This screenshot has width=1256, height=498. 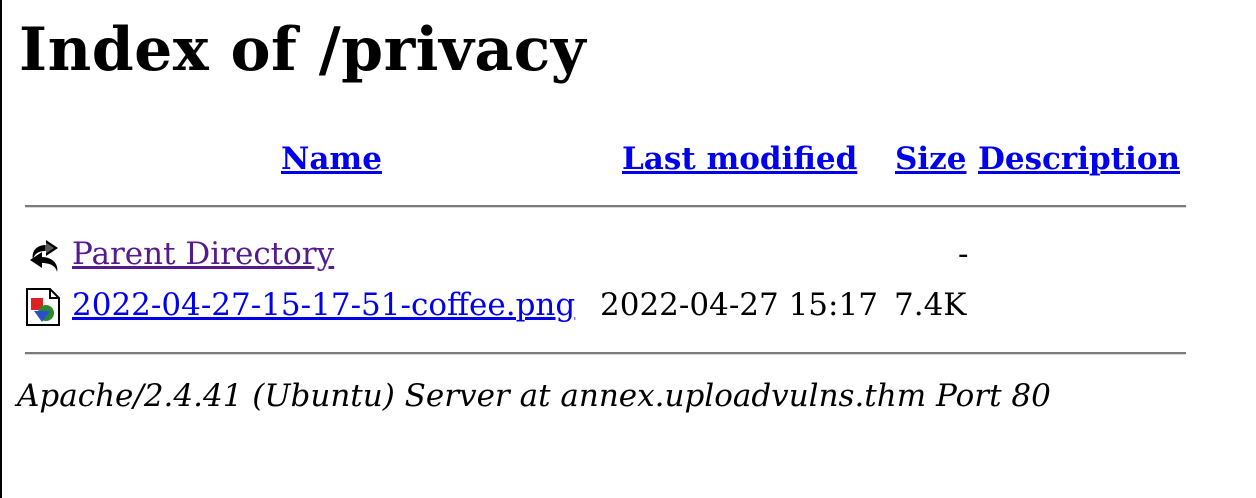 What do you see at coordinates (605, 206) in the screenshot?
I see `header-divider` at bounding box center [605, 206].